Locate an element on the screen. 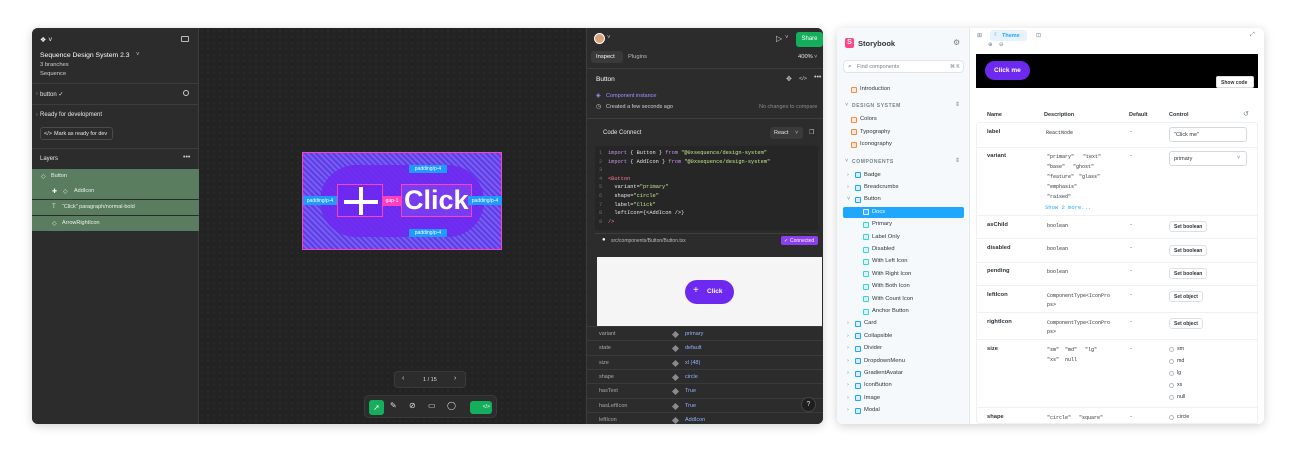 The width and height of the screenshot is (1296, 460). language-select: React ˅ is located at coordinates (786, 133).